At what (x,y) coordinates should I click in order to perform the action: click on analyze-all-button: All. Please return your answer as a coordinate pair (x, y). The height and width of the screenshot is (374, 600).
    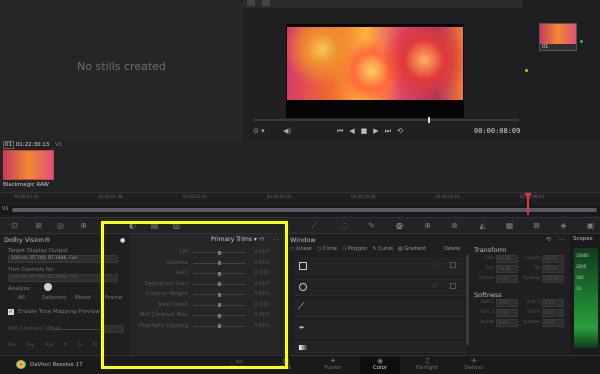
    Looking at the image, I should click on (21, 298).